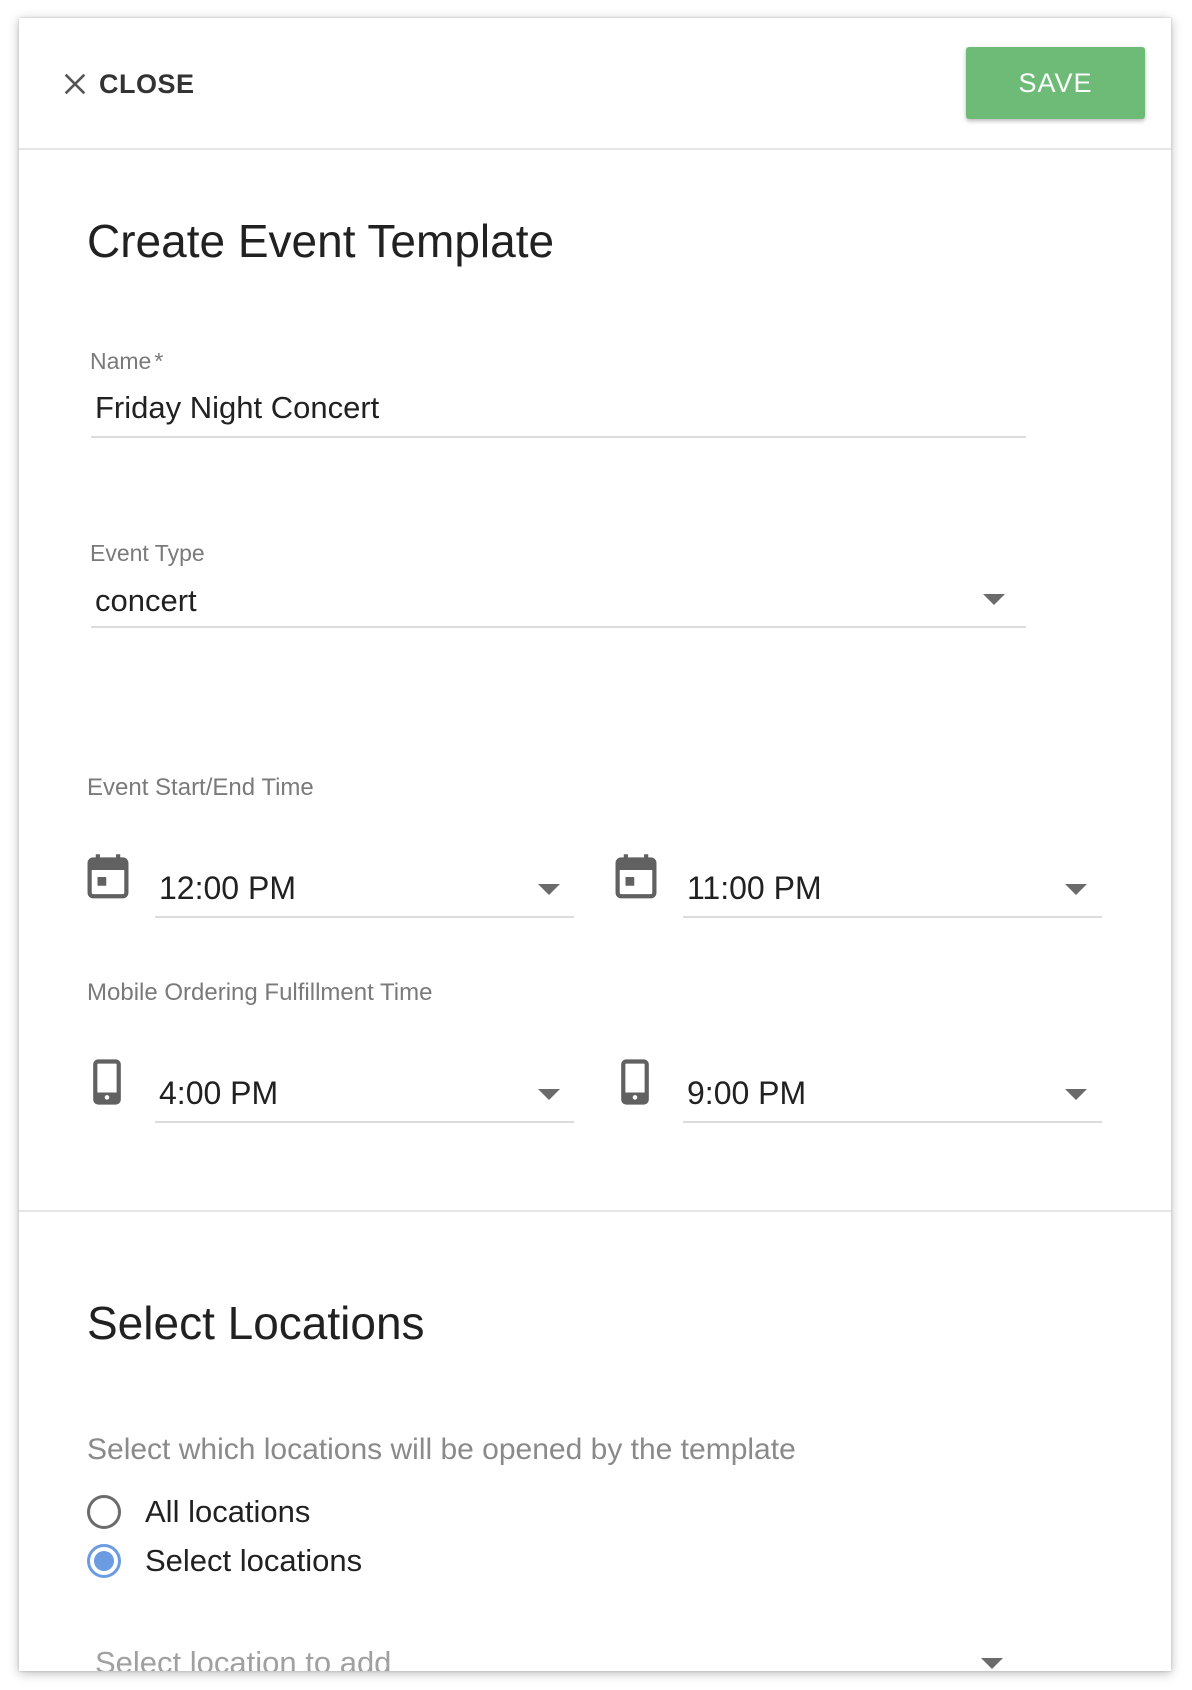  I want to click on name-input: Friday Night Concert, so click(560, 408).